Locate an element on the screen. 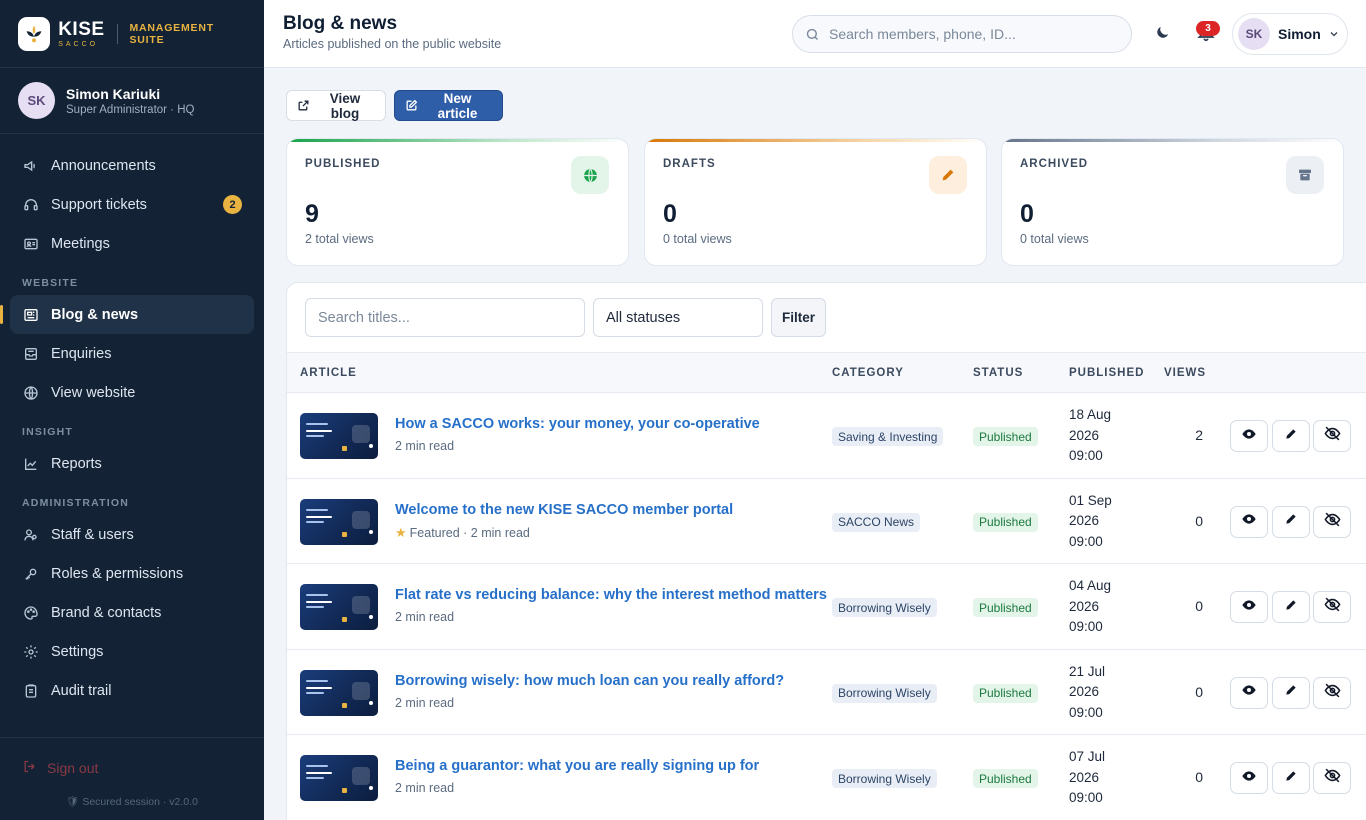 Image resolution: width=1366 pixels, height=820 pixels. published-day: 07 Jul is located at coordinates (1087, 756).